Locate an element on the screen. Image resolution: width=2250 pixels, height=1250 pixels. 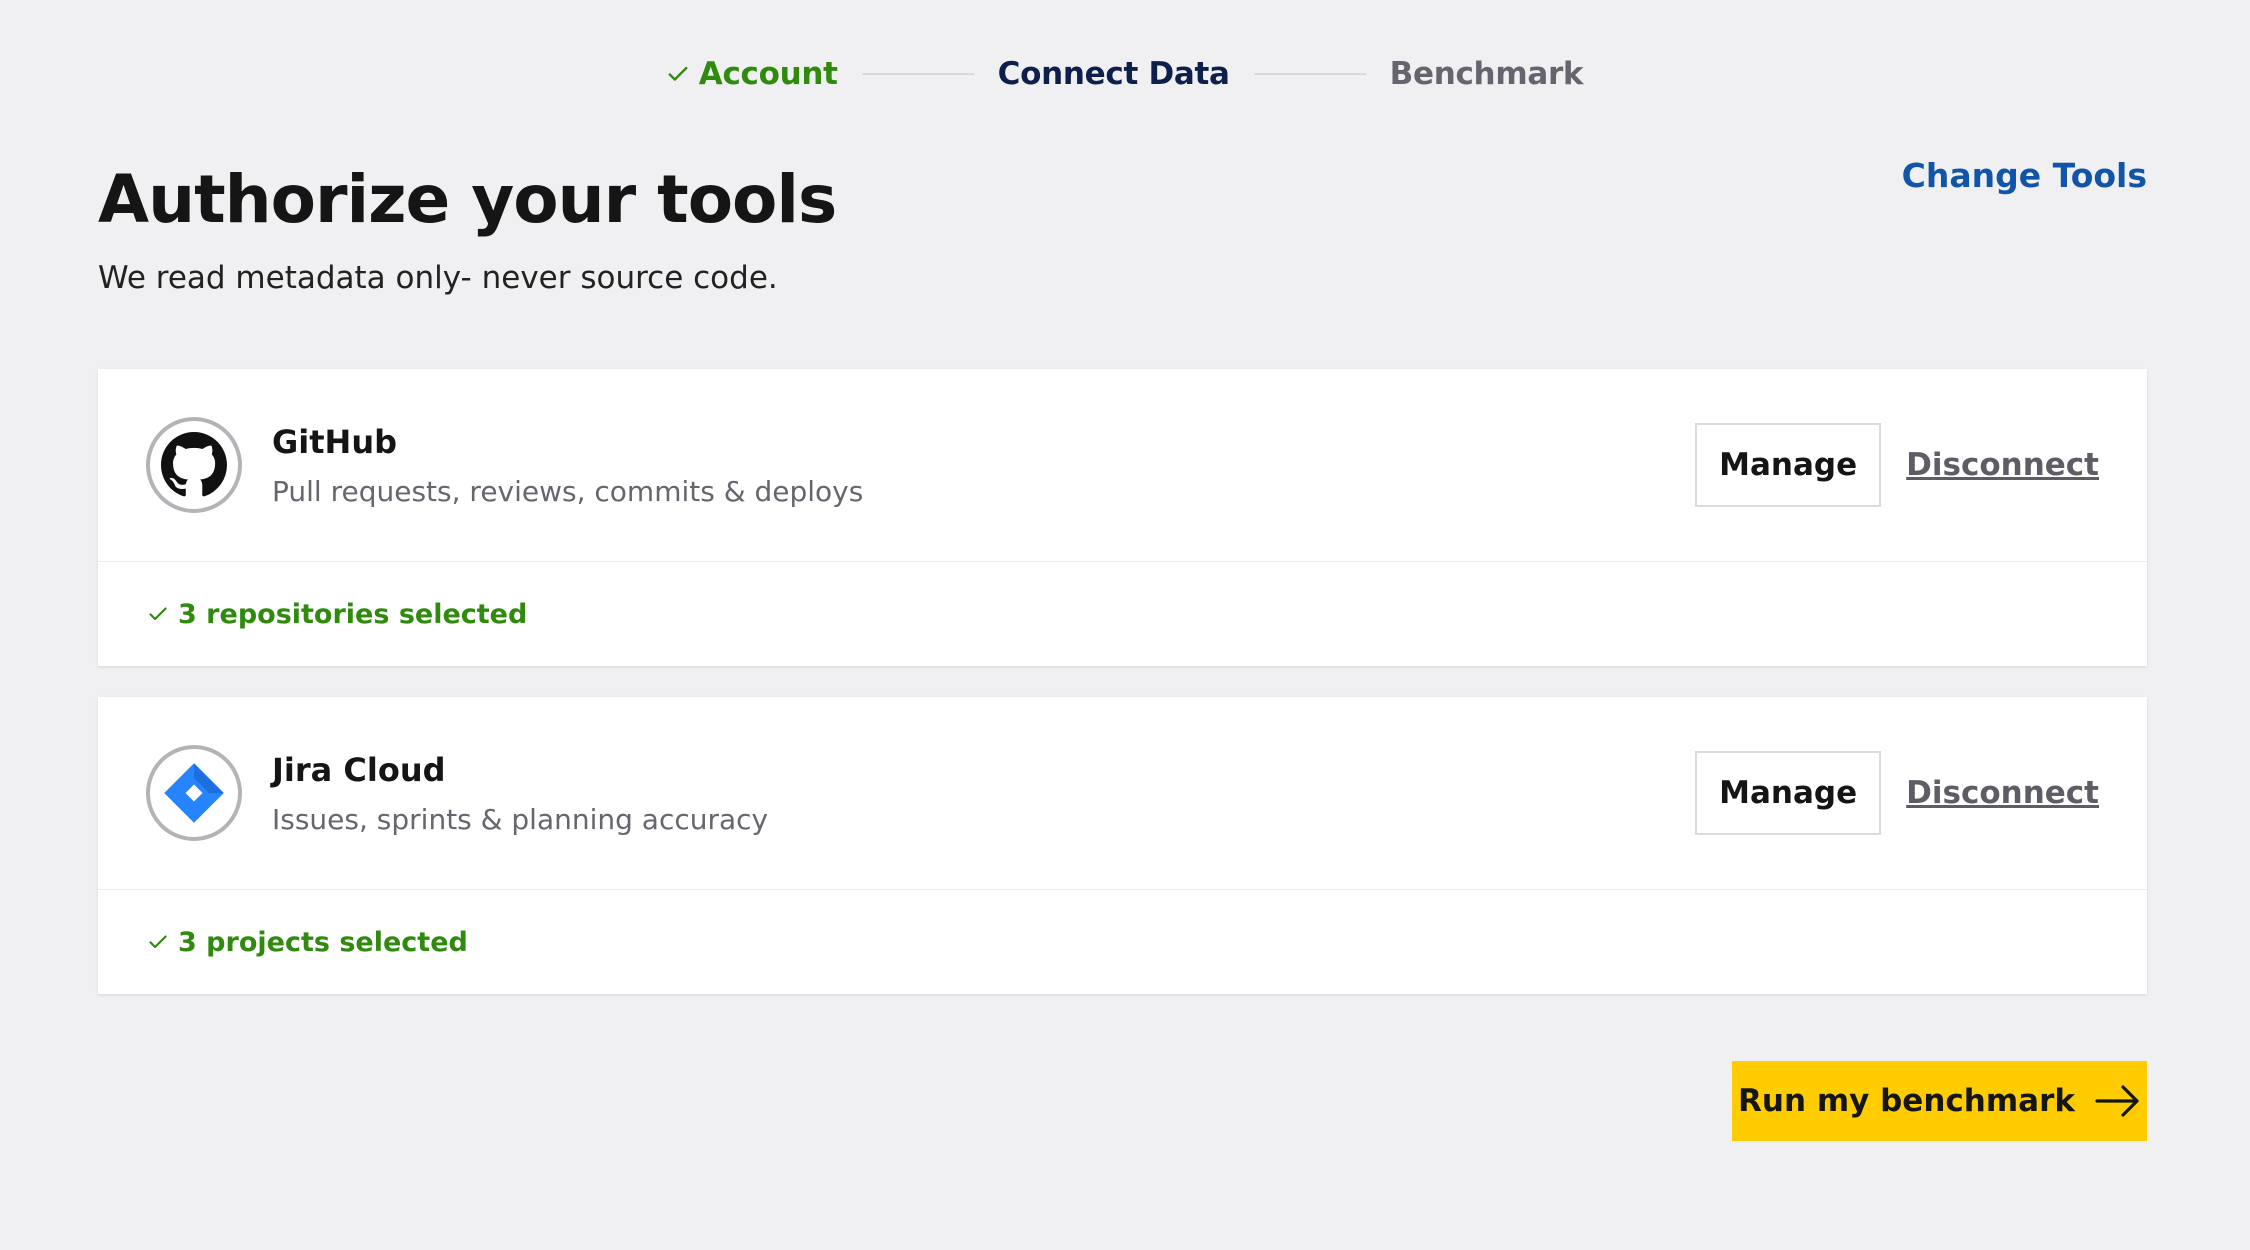
arrow-right-icon is located at coordinates (2117, 1101).